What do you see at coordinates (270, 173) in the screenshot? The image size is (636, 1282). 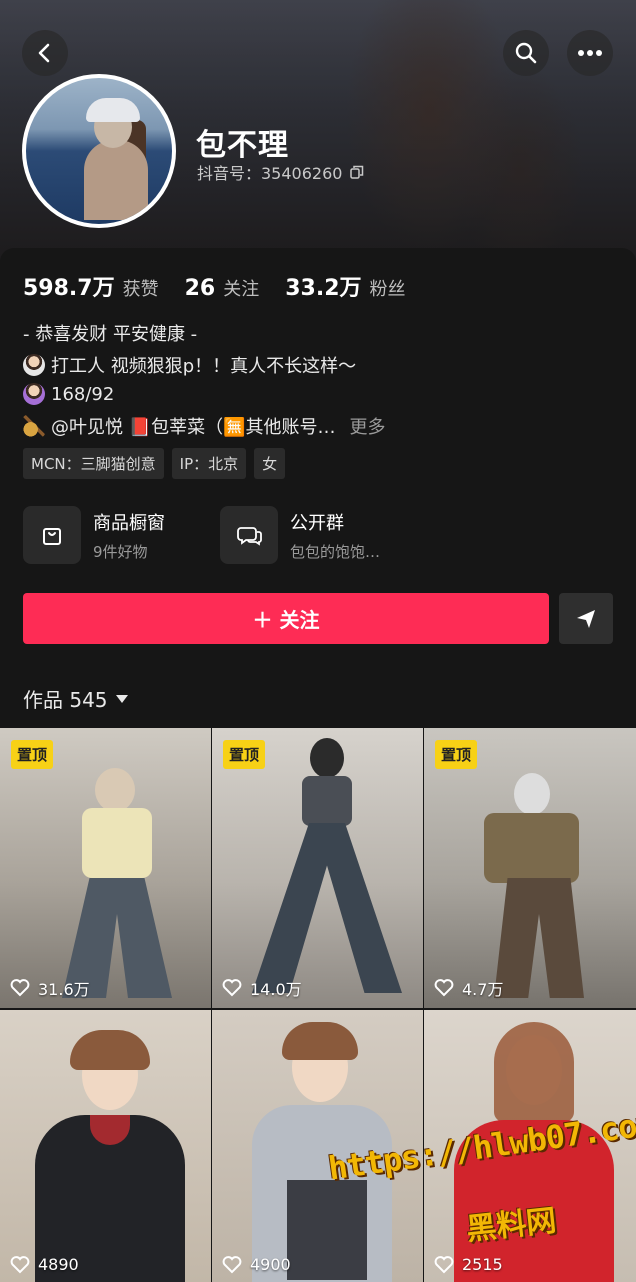 I see `douyin-id-text: 抖音号：35406260` at bounding box center [270, 173].